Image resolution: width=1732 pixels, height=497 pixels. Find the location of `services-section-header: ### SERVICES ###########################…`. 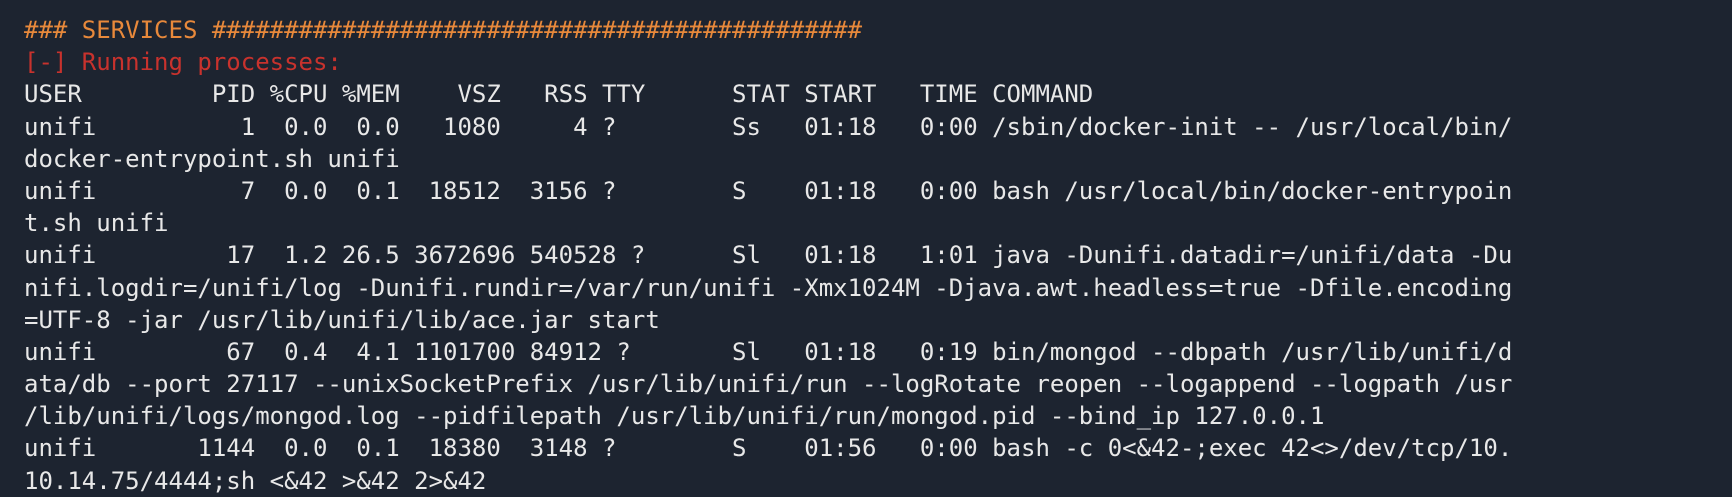

services-section-header: ### SERVICES ###########################… is located at coordinates (443, 30).